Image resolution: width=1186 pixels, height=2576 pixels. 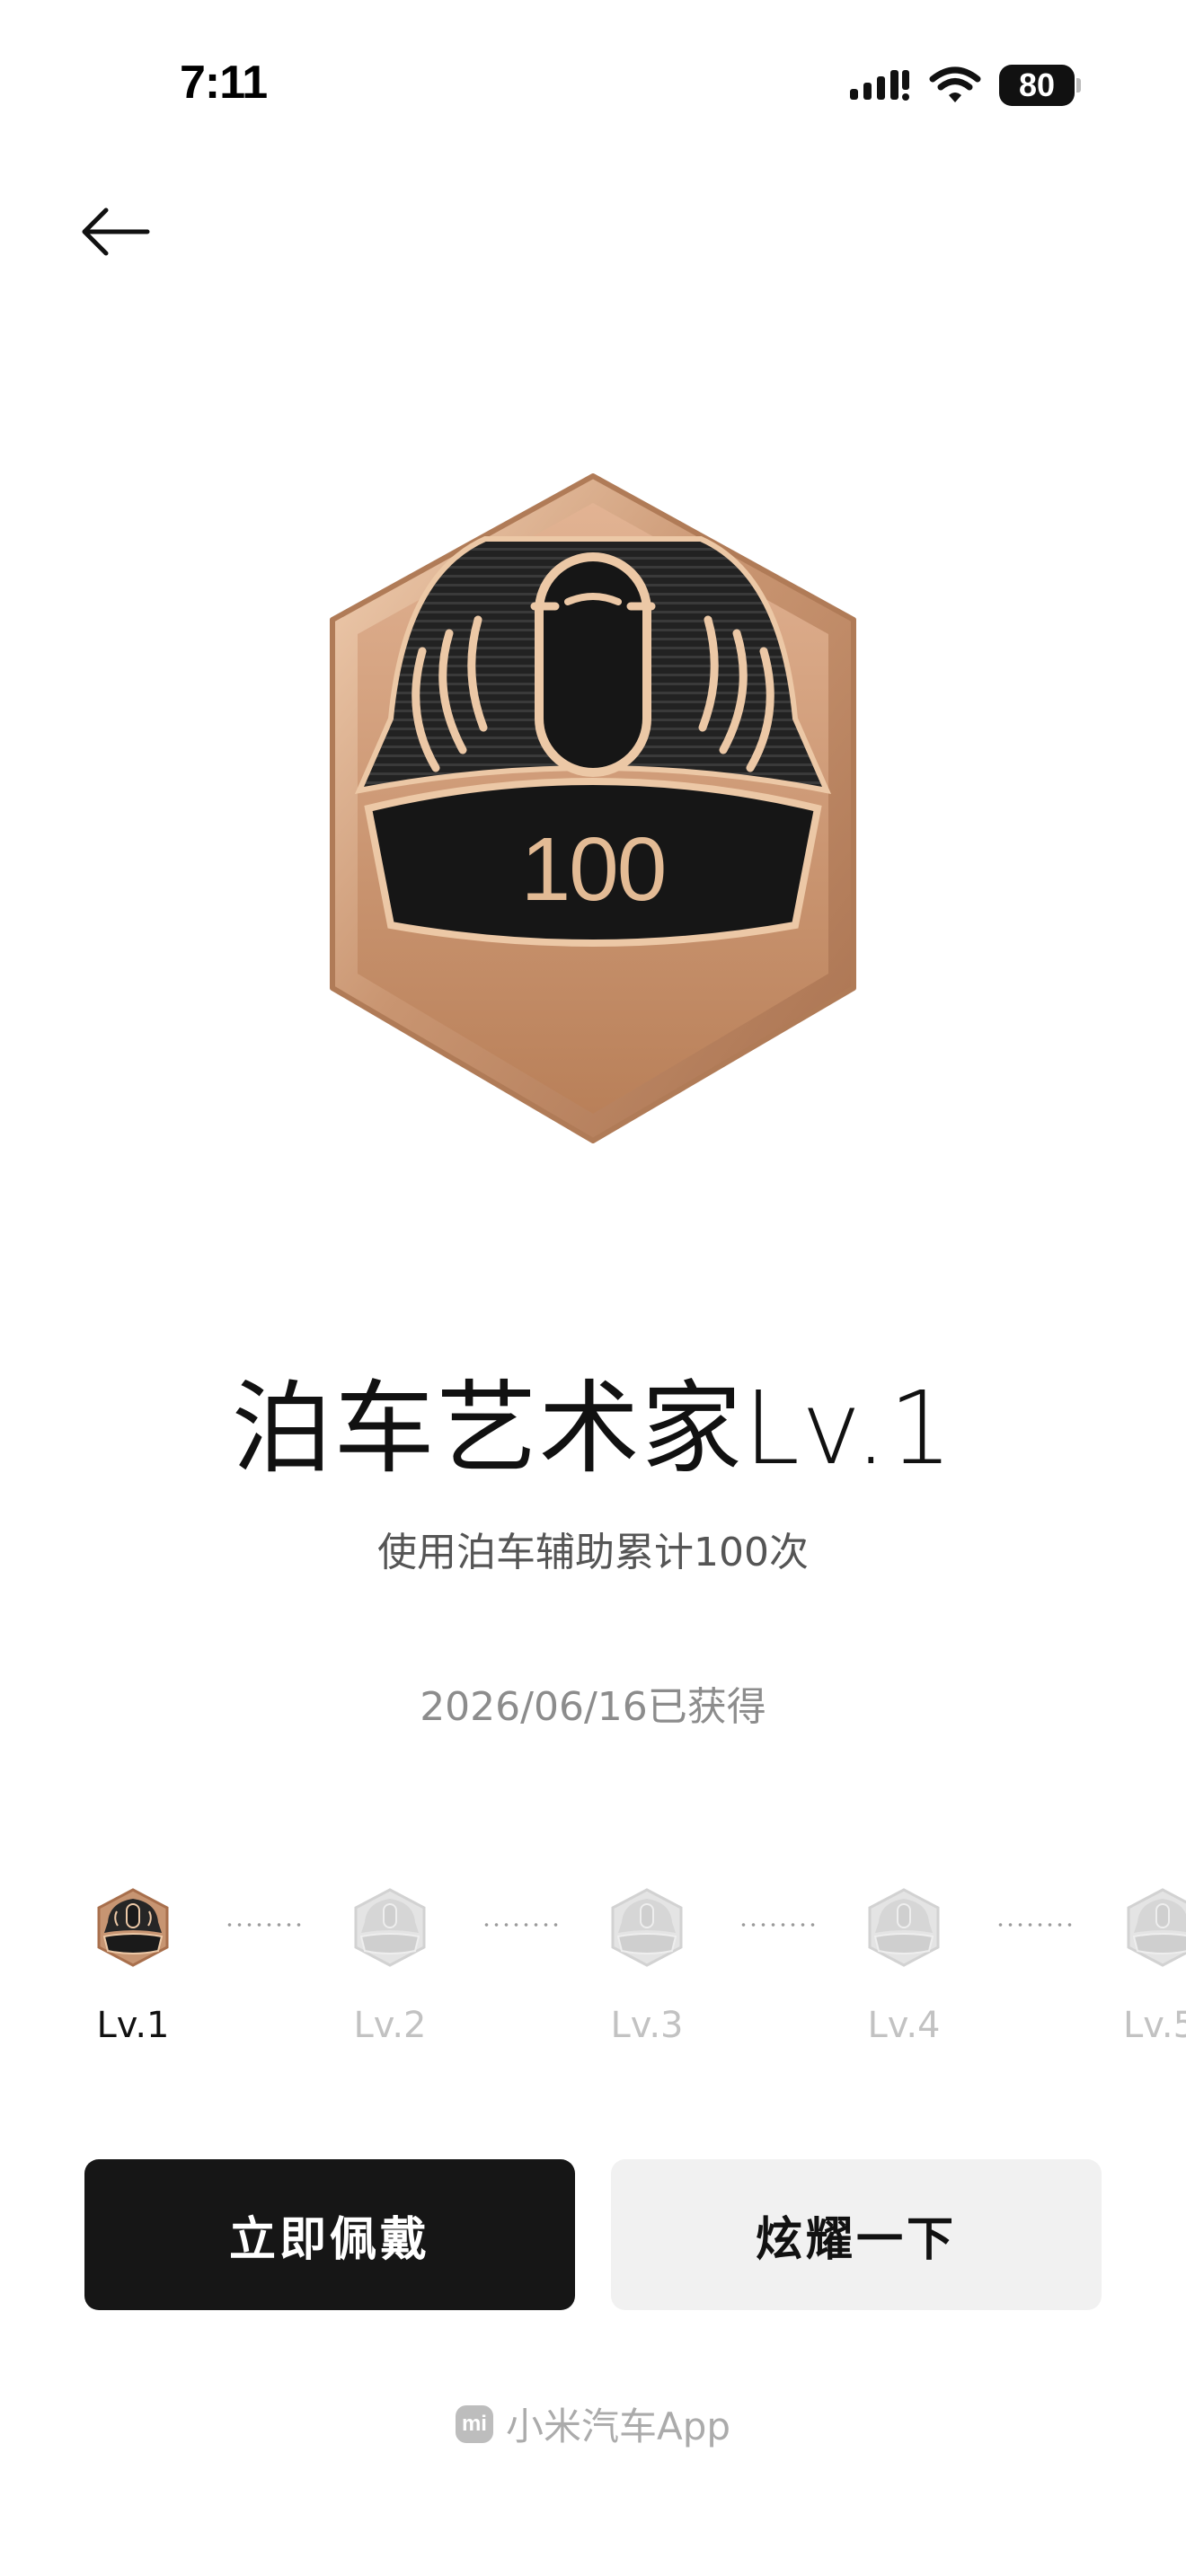 What do you see at coordinates (647, 2025) in the screenshot?
I see `level-label: Lv.3` at bounding box center [647, 2025].